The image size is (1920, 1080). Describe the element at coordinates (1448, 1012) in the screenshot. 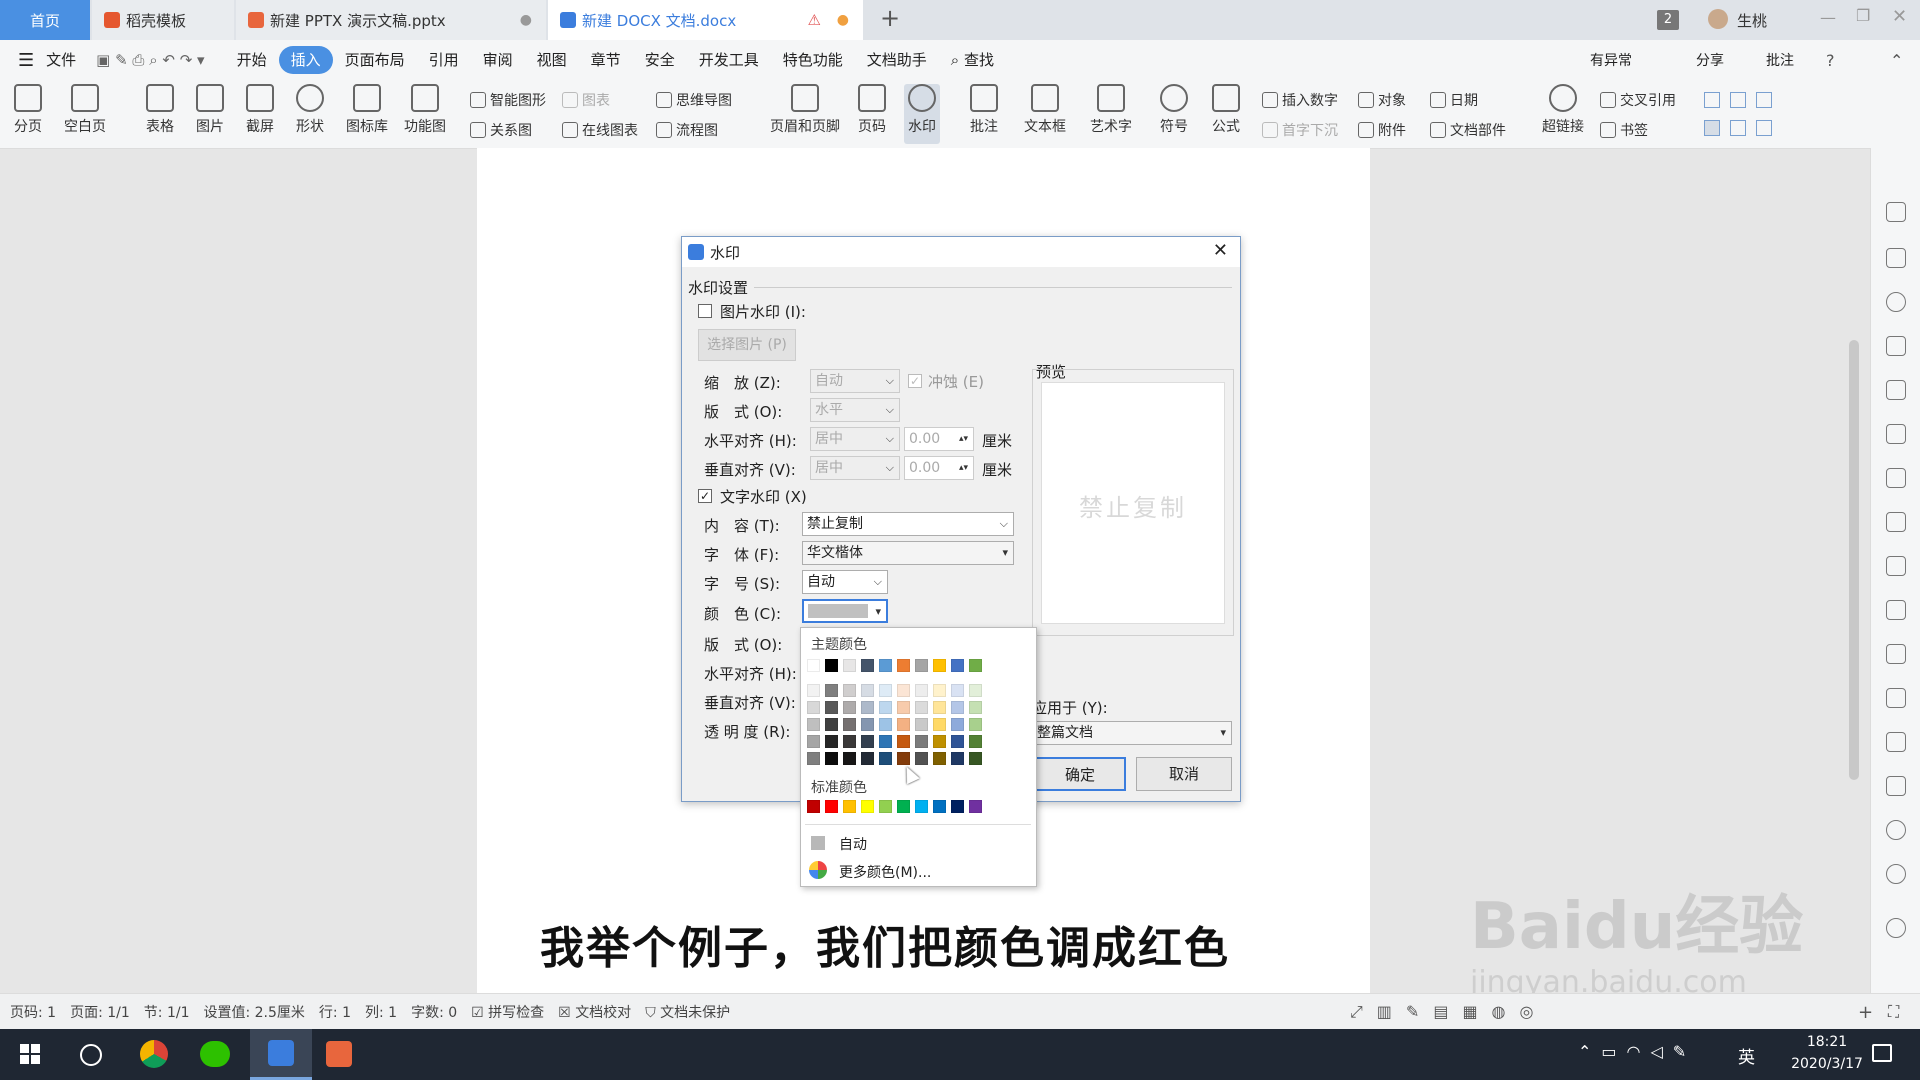

I see `view-mode-icons: ⤢▥✎▤▦◍◎` at that location.